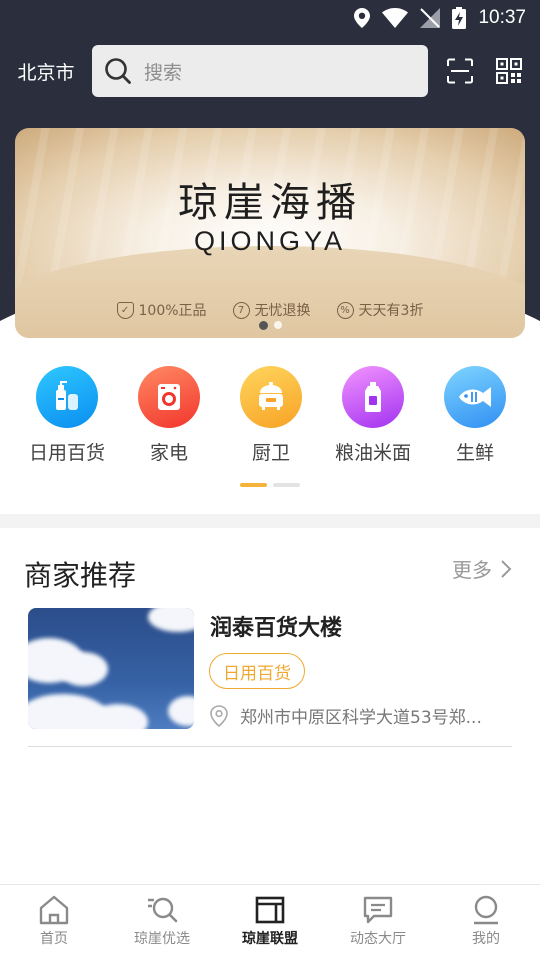 Image resolution: width=540 pixels, height=960 pixels. I want to click on search-list-icon, so click(163, 910).